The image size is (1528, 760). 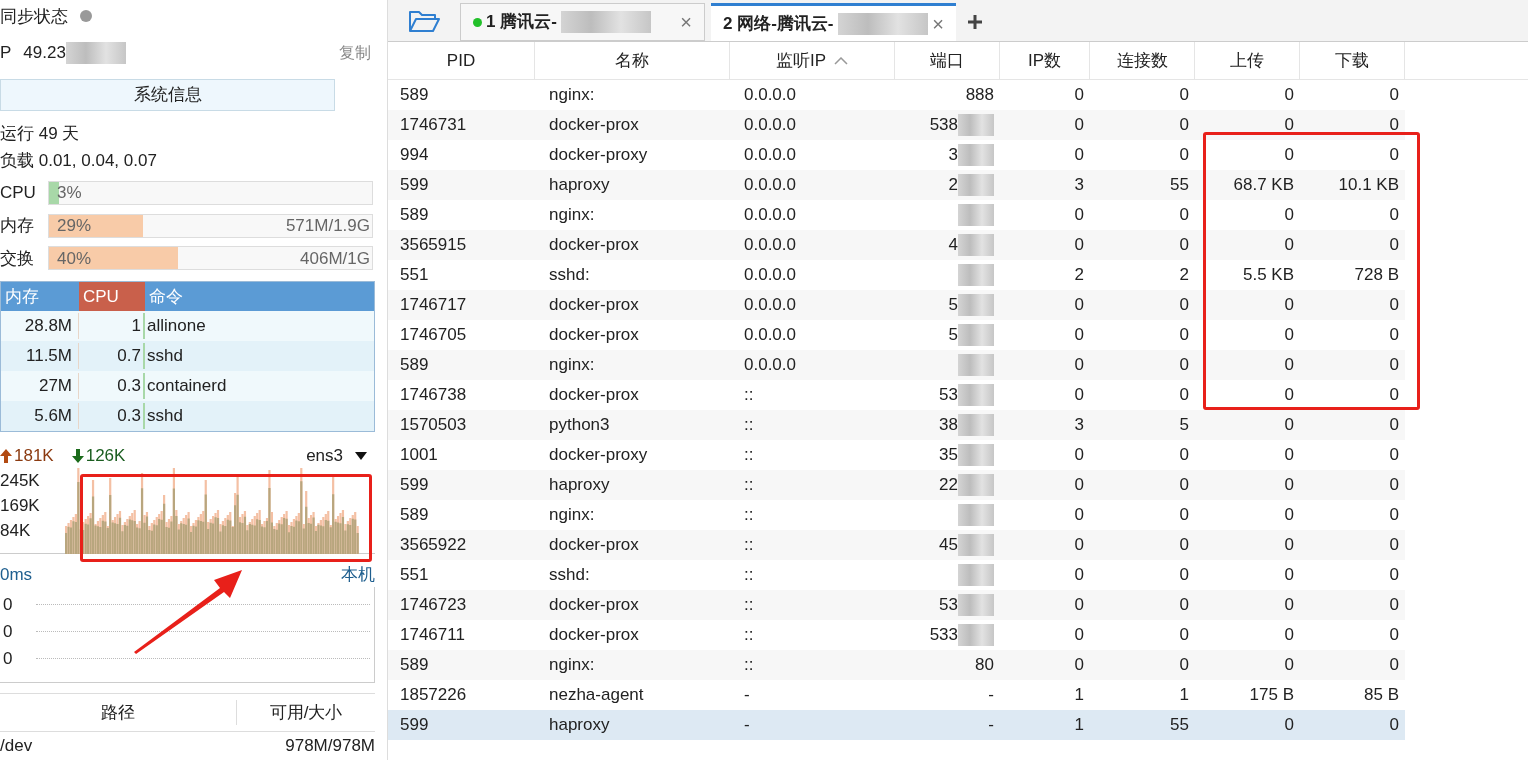 I want to click on column-header: 下载, so click(x=1352, y=60).